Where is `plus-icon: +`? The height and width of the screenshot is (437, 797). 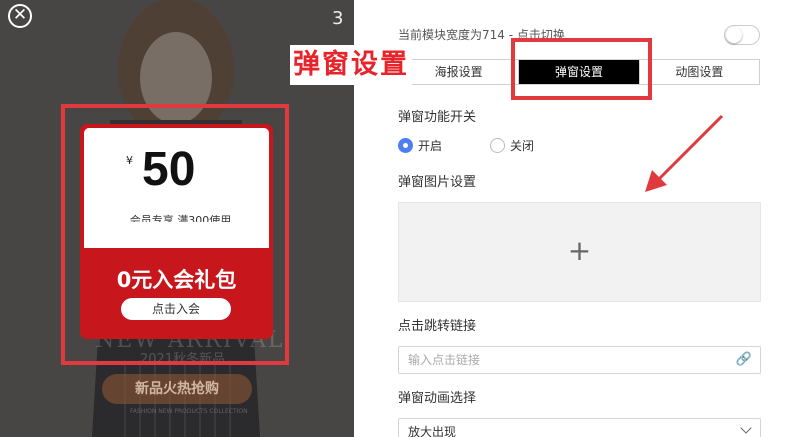
plus-icon: + is located at coordinates (579, 250).